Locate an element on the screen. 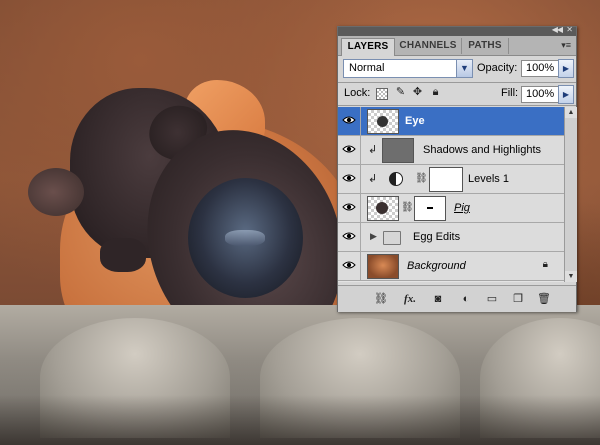  lock-label: Lock: is located at coordinates (357, 93).